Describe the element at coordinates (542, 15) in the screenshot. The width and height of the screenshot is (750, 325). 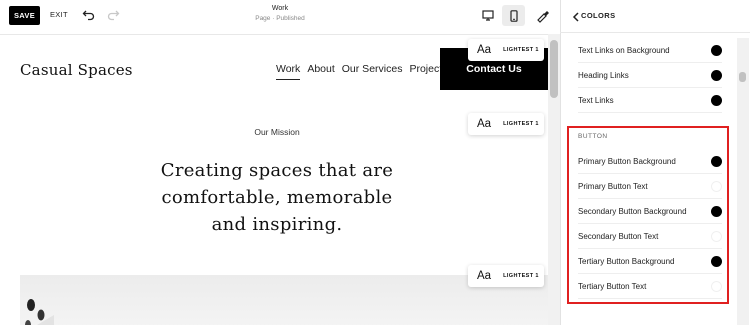
I see `site-styles-icon` at that location.